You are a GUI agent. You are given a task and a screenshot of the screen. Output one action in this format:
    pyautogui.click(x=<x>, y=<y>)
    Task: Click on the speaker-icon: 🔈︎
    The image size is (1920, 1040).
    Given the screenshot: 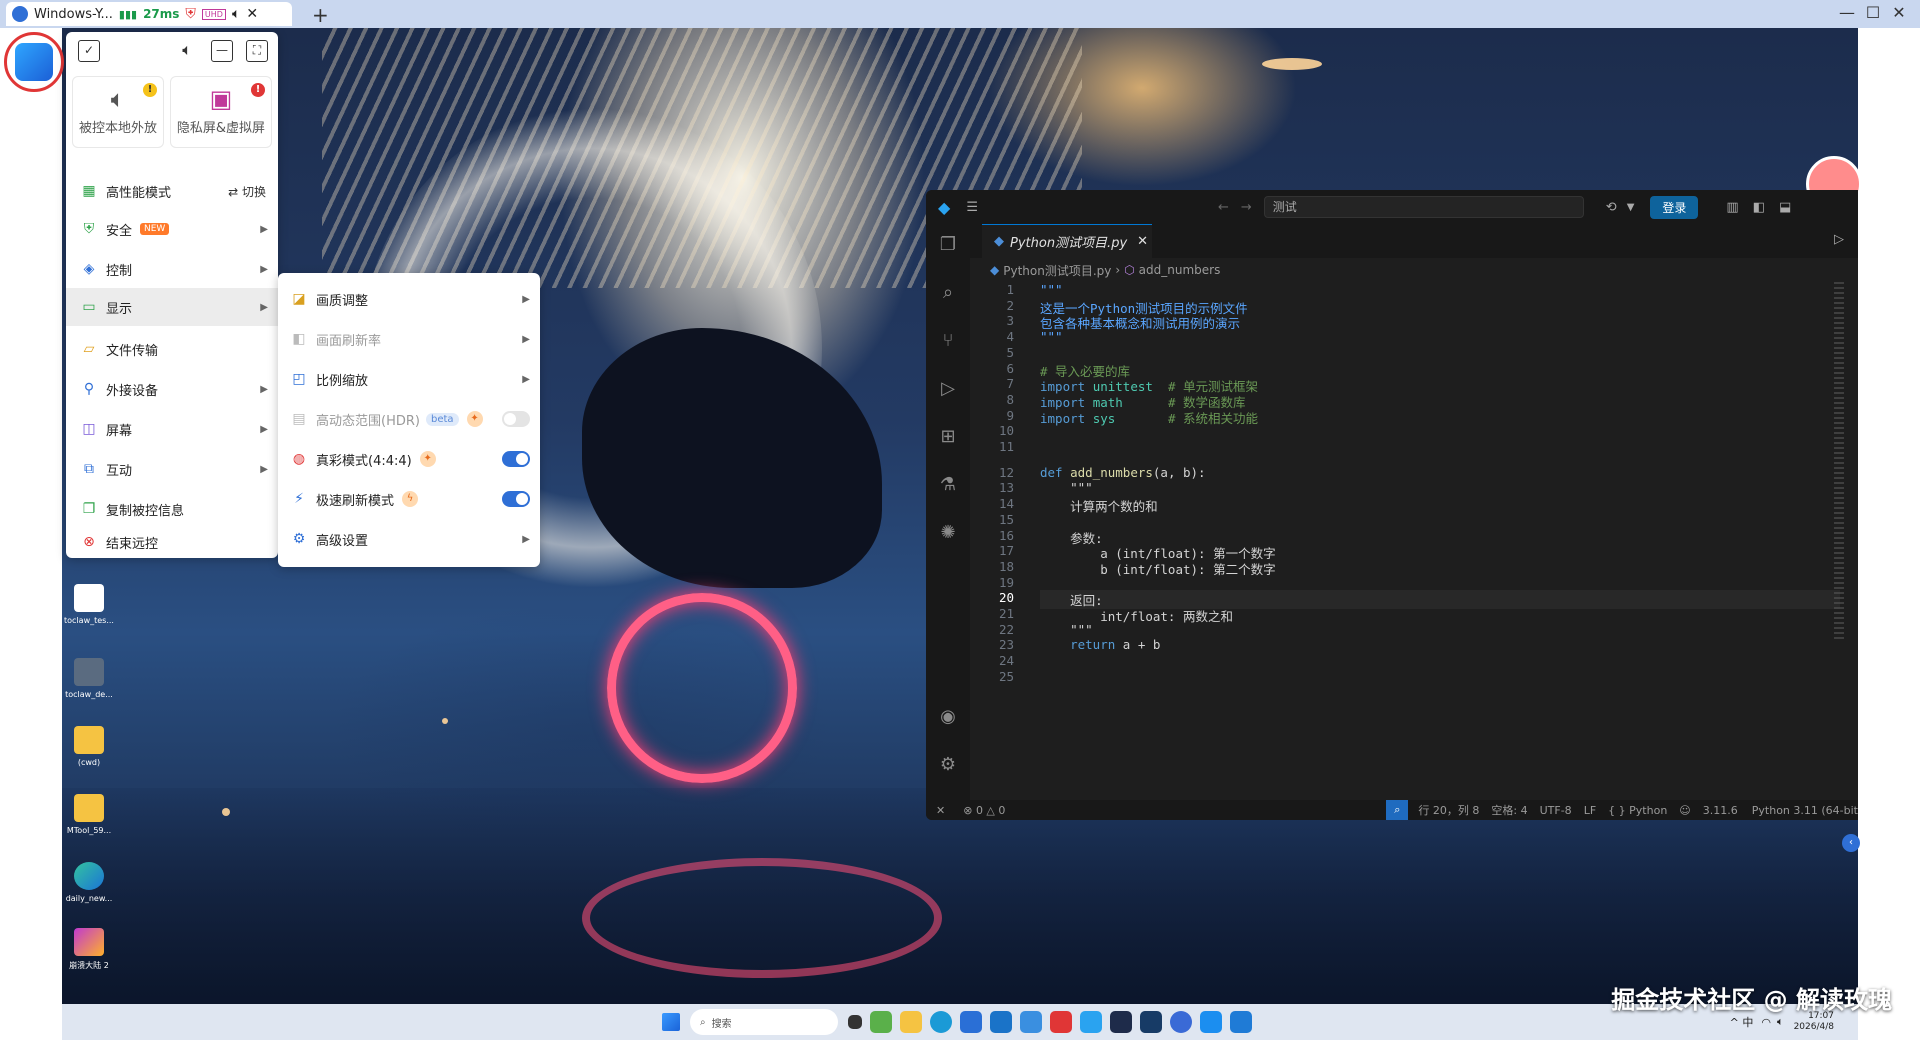 What is the action you would take?
    pyautogui.click(x=236, y=14)
    